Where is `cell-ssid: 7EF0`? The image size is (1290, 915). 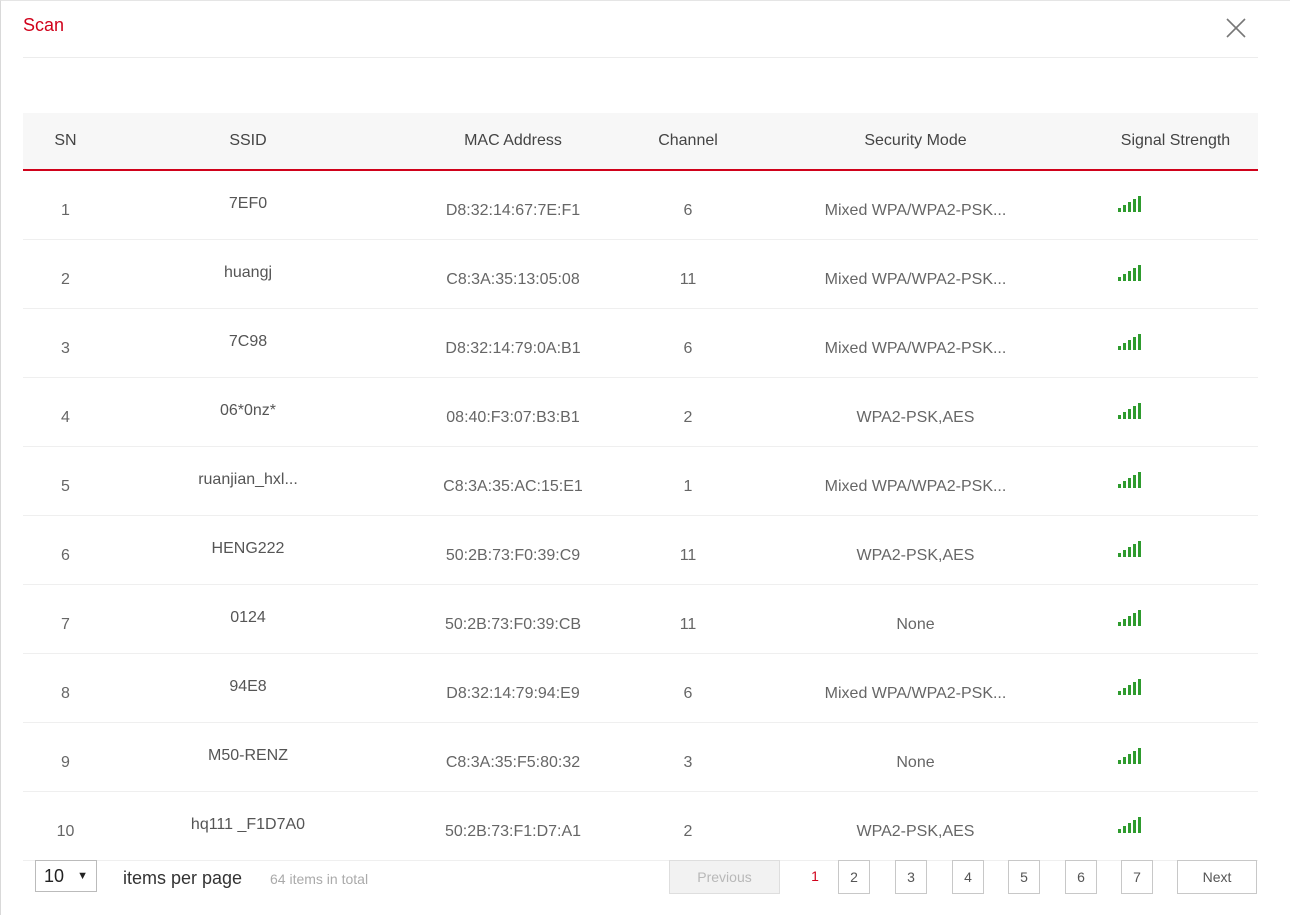
cell-ssid: 7EF0 is located at coordinates (248, 203).